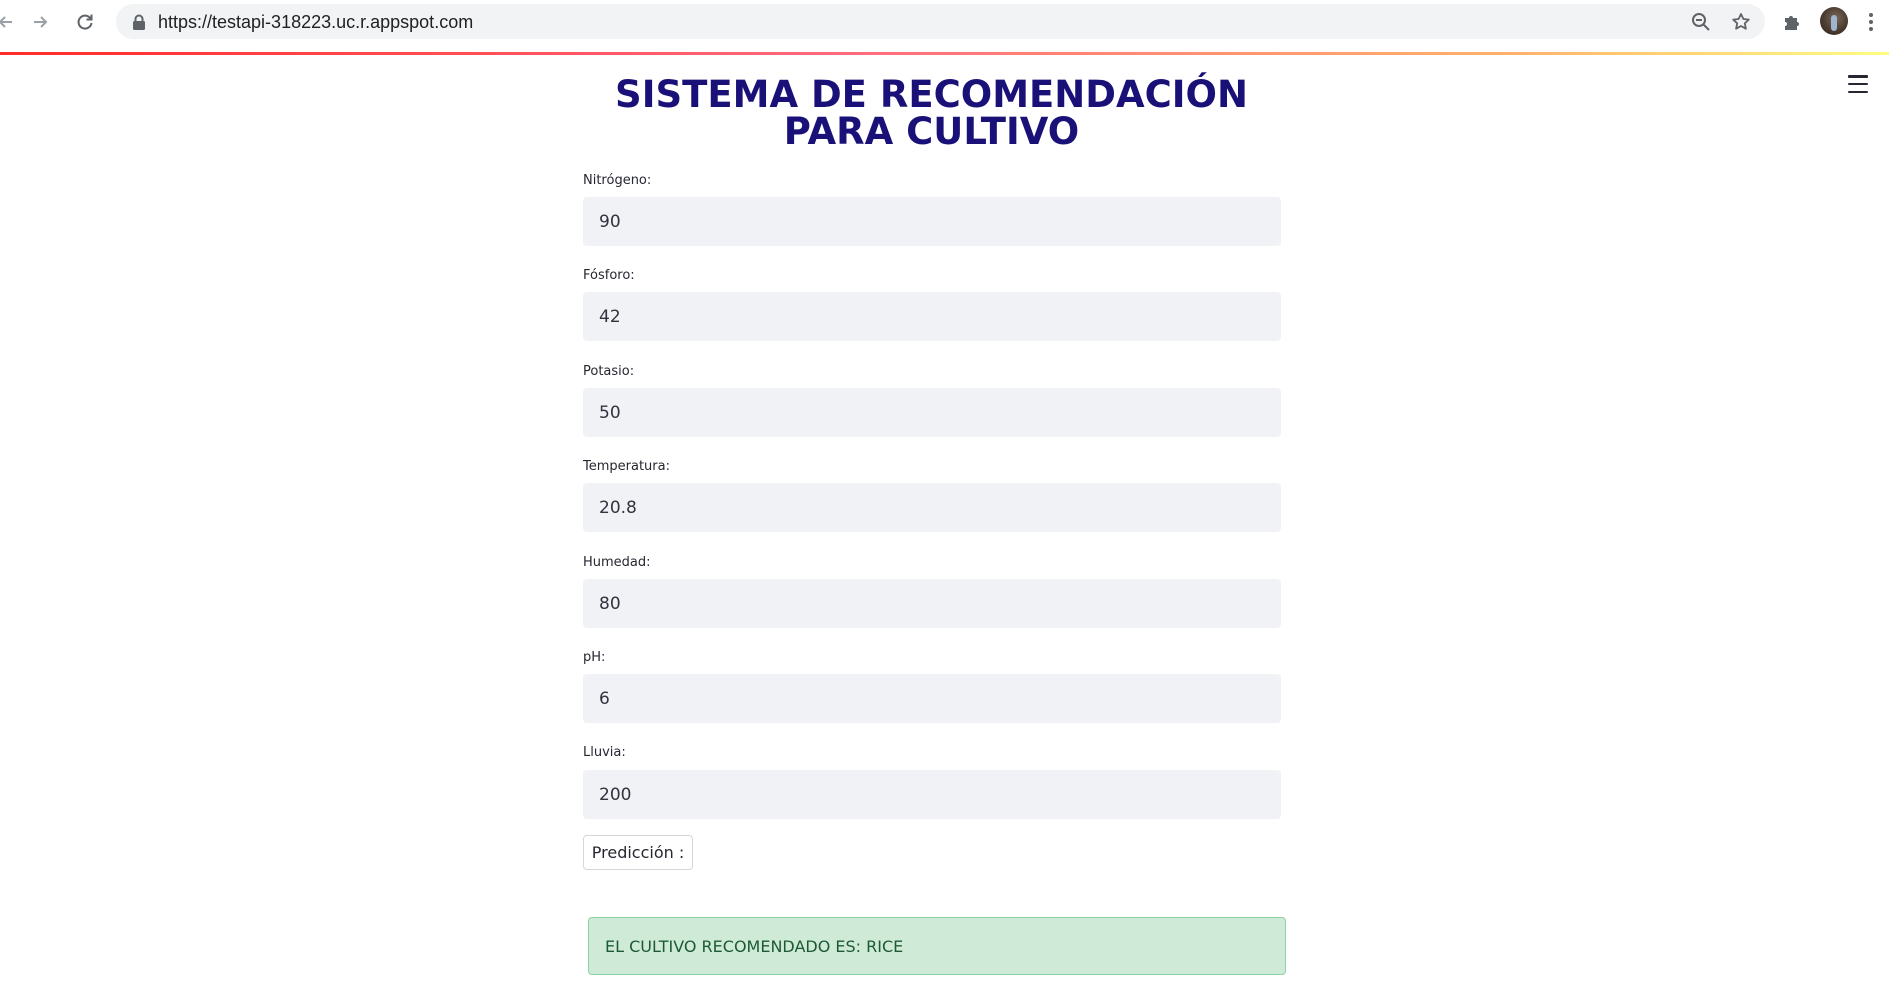 Image resolution: width=1889 pixels, height=982 pixels. I want to click on rainfall-input, so click(932, 794).